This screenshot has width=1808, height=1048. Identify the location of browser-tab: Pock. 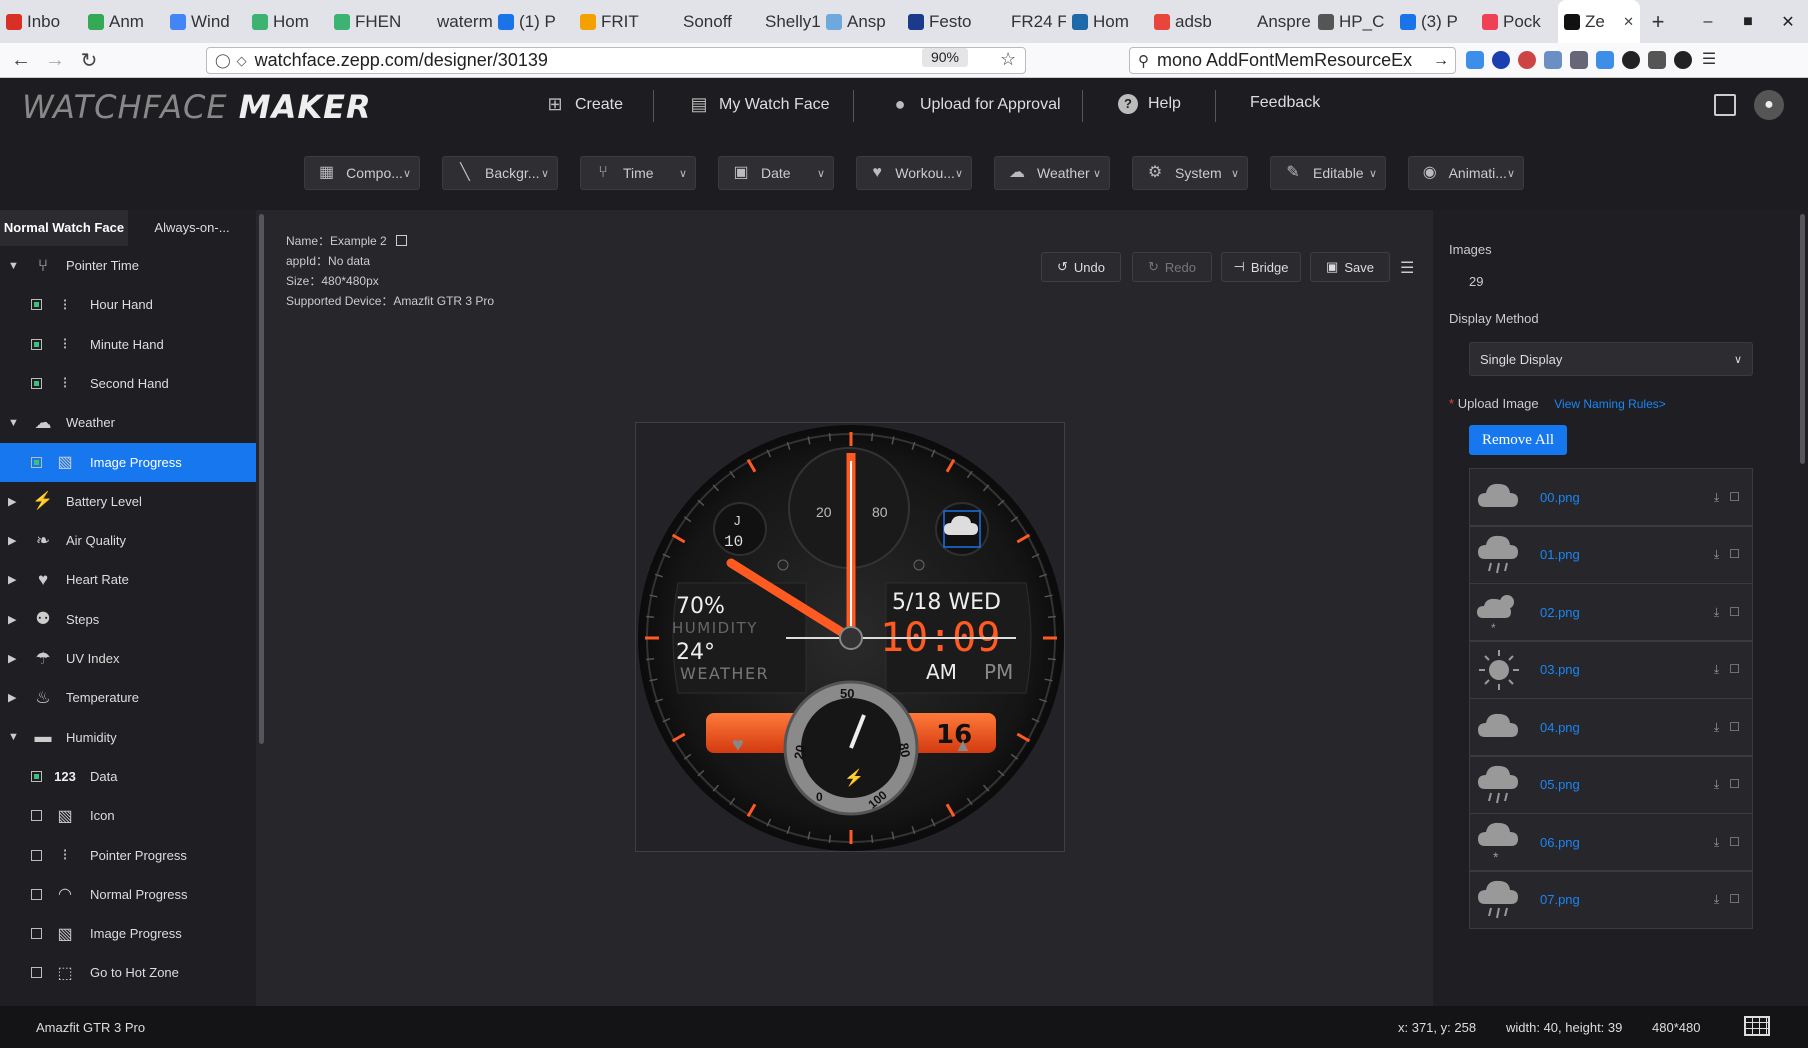
(1517, 21).